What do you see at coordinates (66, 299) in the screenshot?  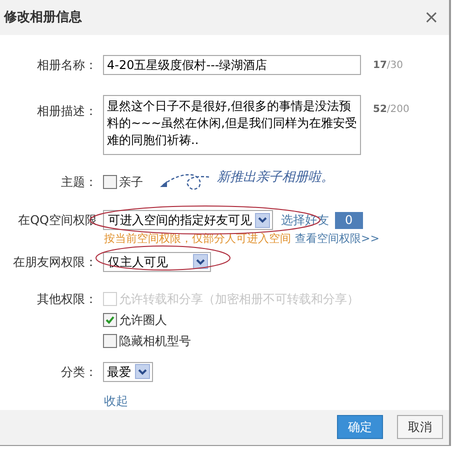 I see `field-label: 其他权限：` at bounding box center [66, 299].